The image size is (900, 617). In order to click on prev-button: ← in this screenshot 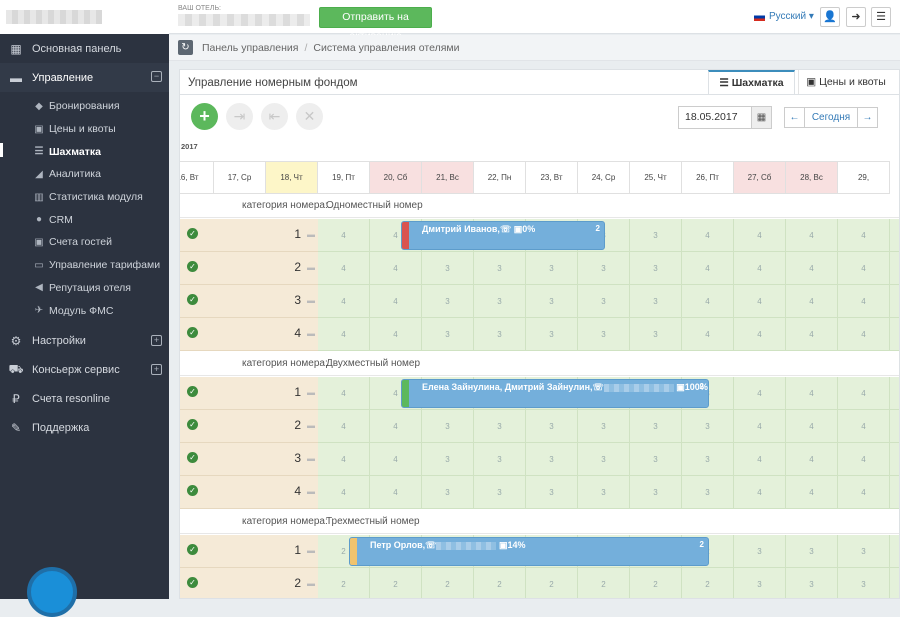, I will do `click(794, 117)`.